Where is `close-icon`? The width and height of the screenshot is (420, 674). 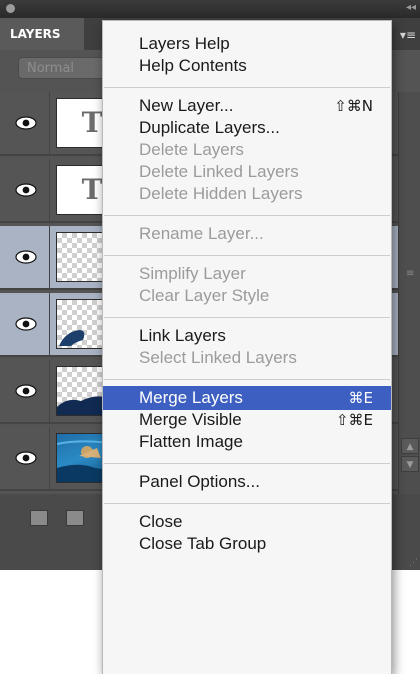
close-icon is located at coordinates (10, 8).